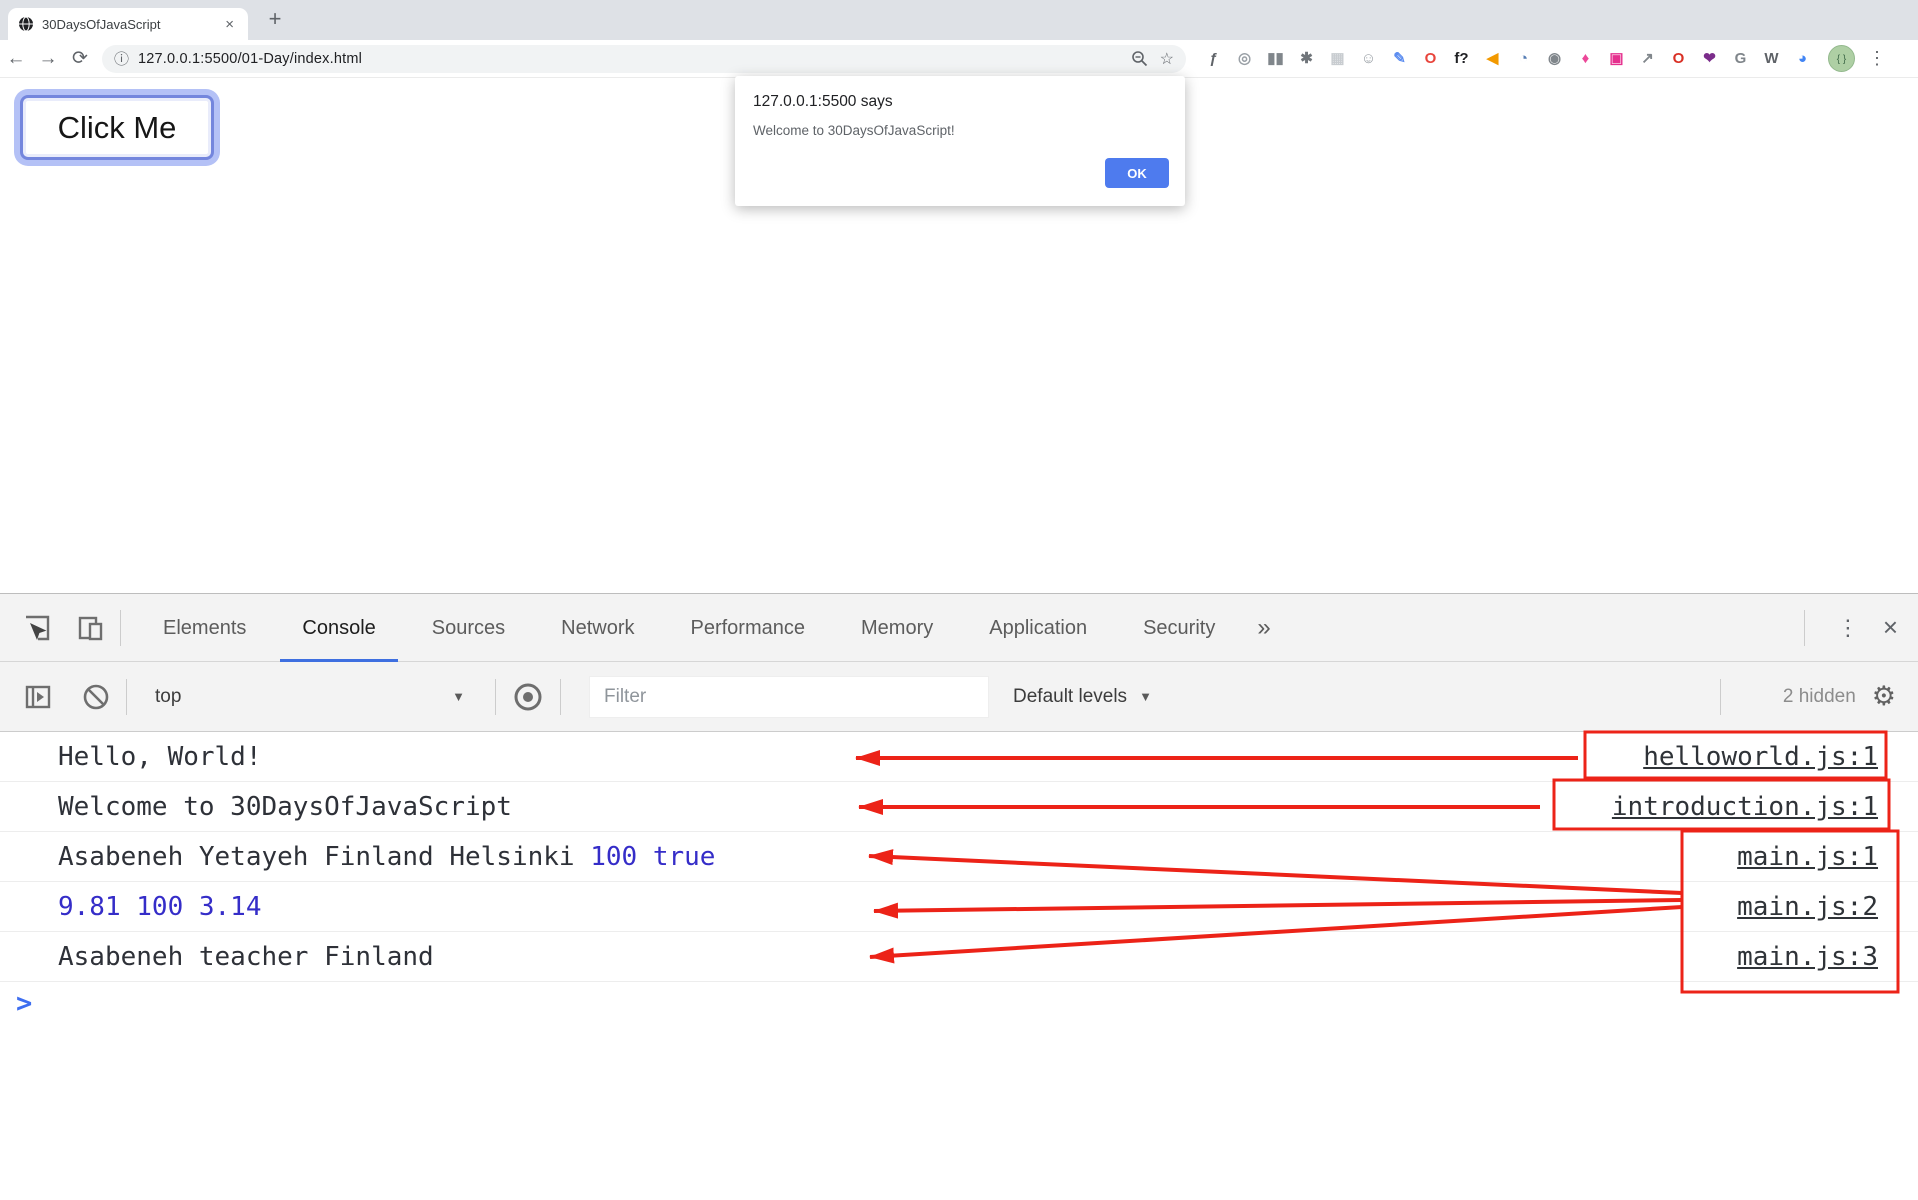  Describe the element at coordinates (26, 24) in the screenshot. I see `favicon-globe-icon` at that location.